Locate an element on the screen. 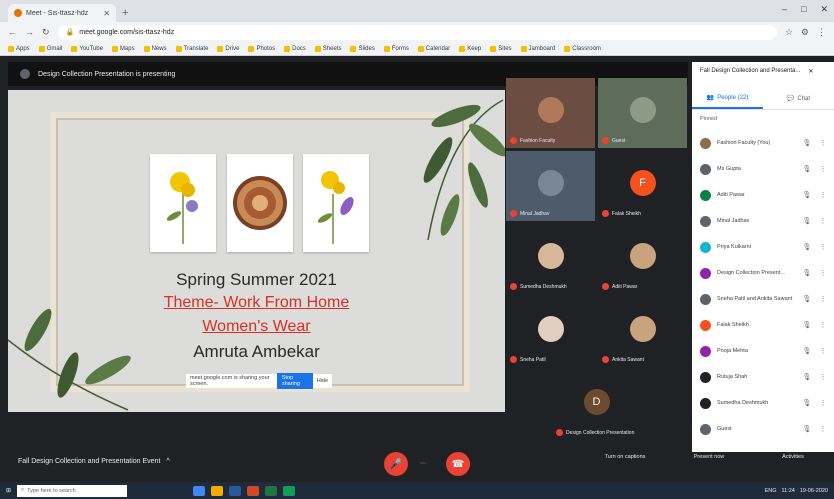 This screenshot has height=499, width=834. file-explorer-icon is located at coordinates (217, 490).